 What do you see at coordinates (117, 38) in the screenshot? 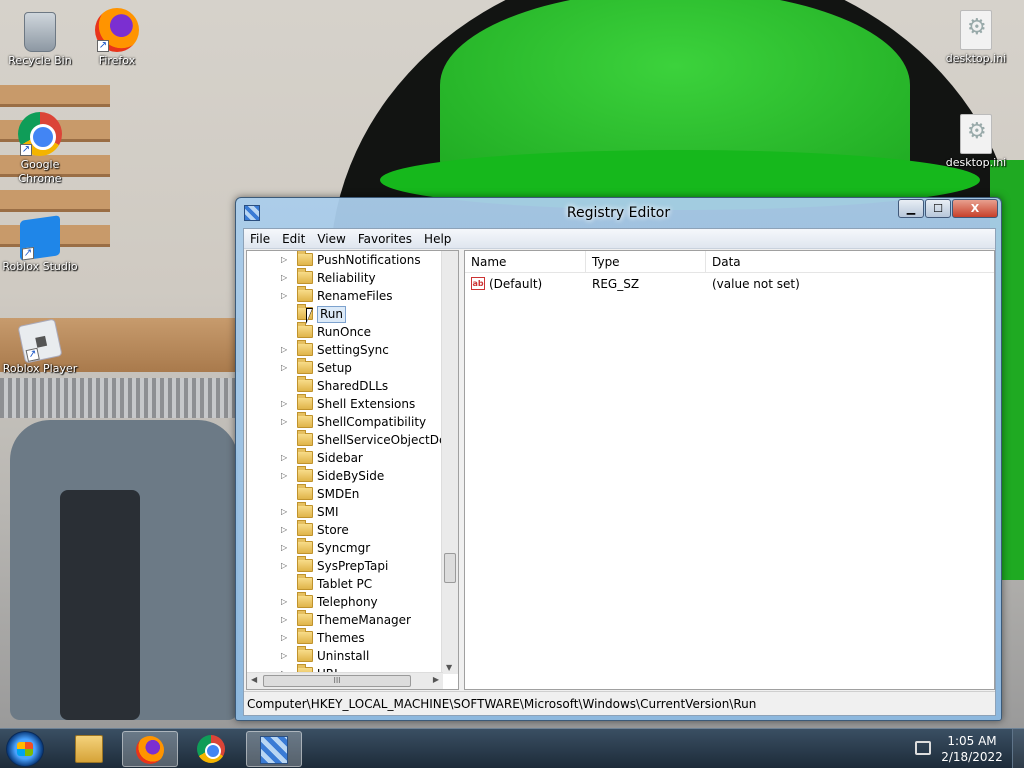
I see `desktop-icon-firefox: ↗ Firefox` at bounding box center [117, 38].